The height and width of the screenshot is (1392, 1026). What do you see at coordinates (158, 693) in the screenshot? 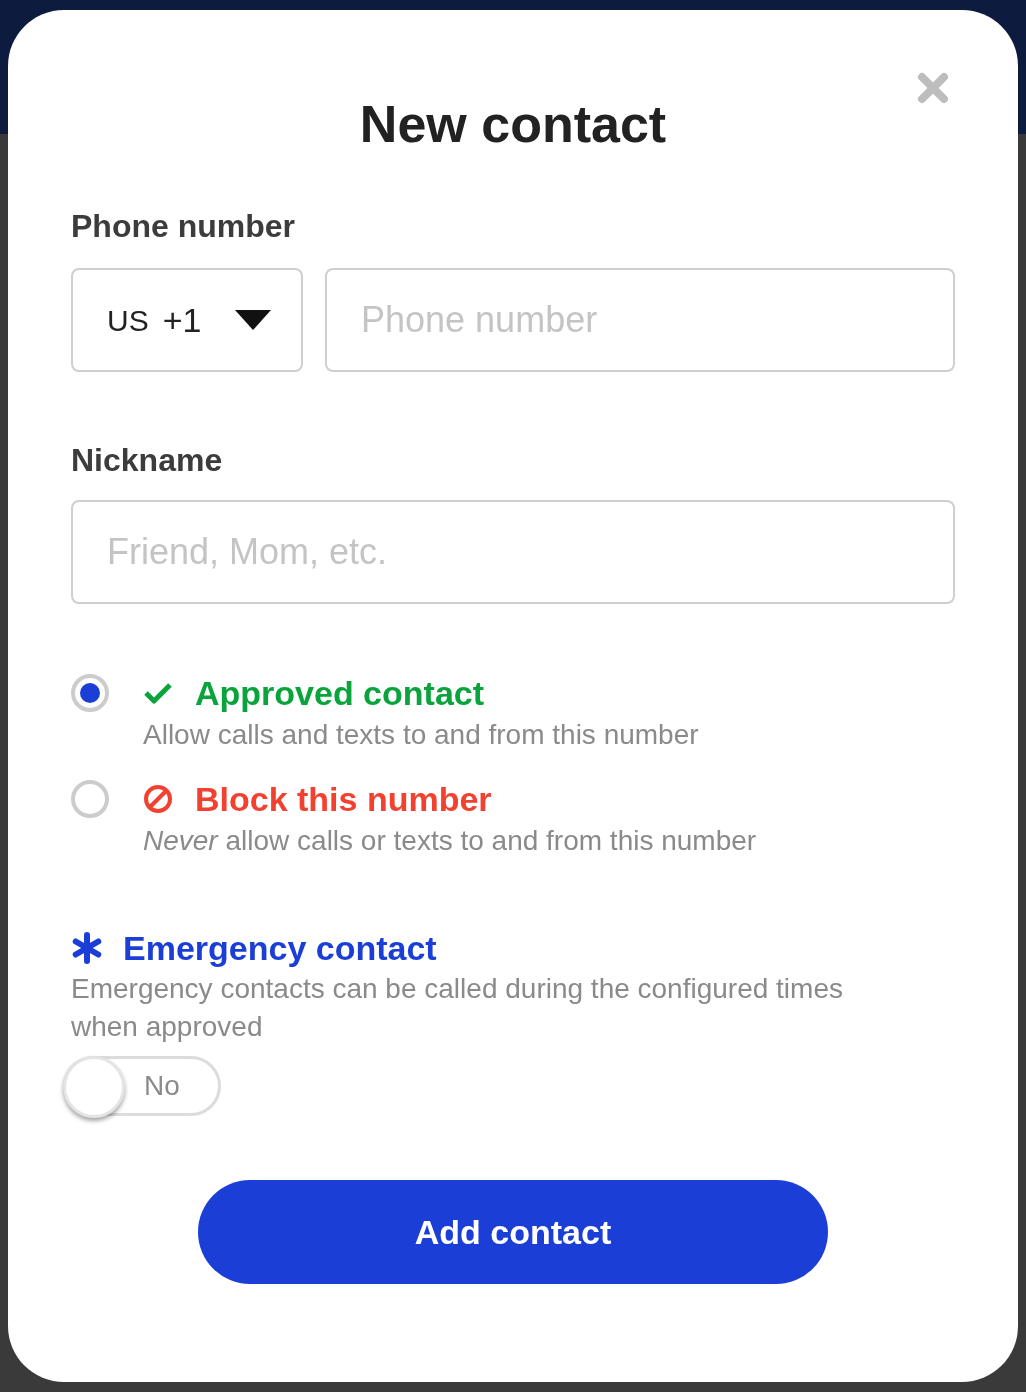
I see `check-icon` at bounding box center [158, 693].